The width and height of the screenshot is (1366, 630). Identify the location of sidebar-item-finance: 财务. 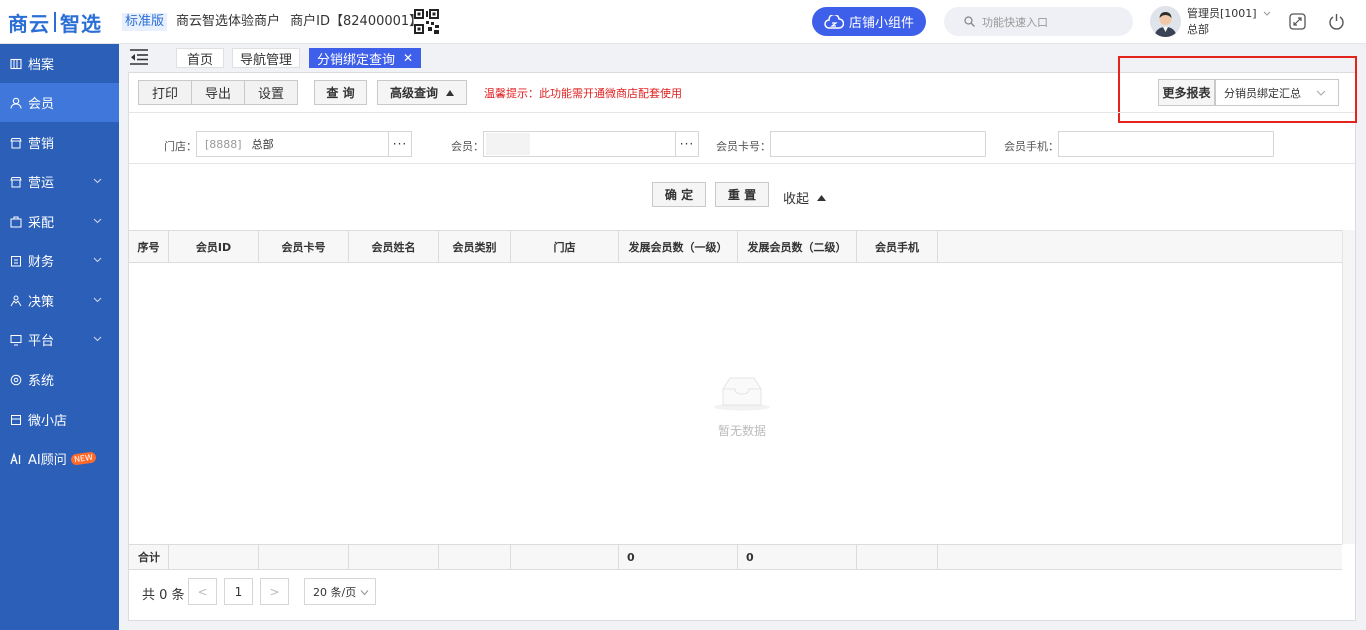
(59, 260).